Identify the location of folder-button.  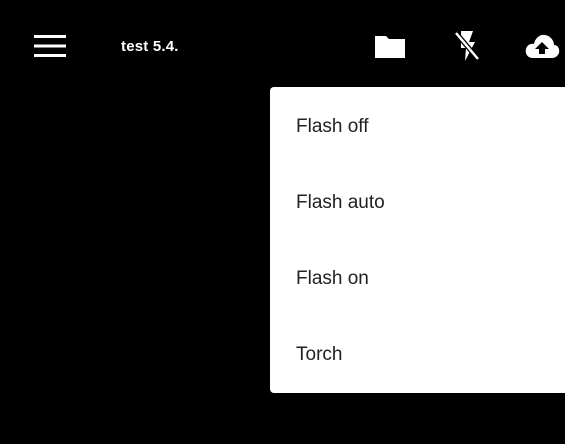
(390, 48).